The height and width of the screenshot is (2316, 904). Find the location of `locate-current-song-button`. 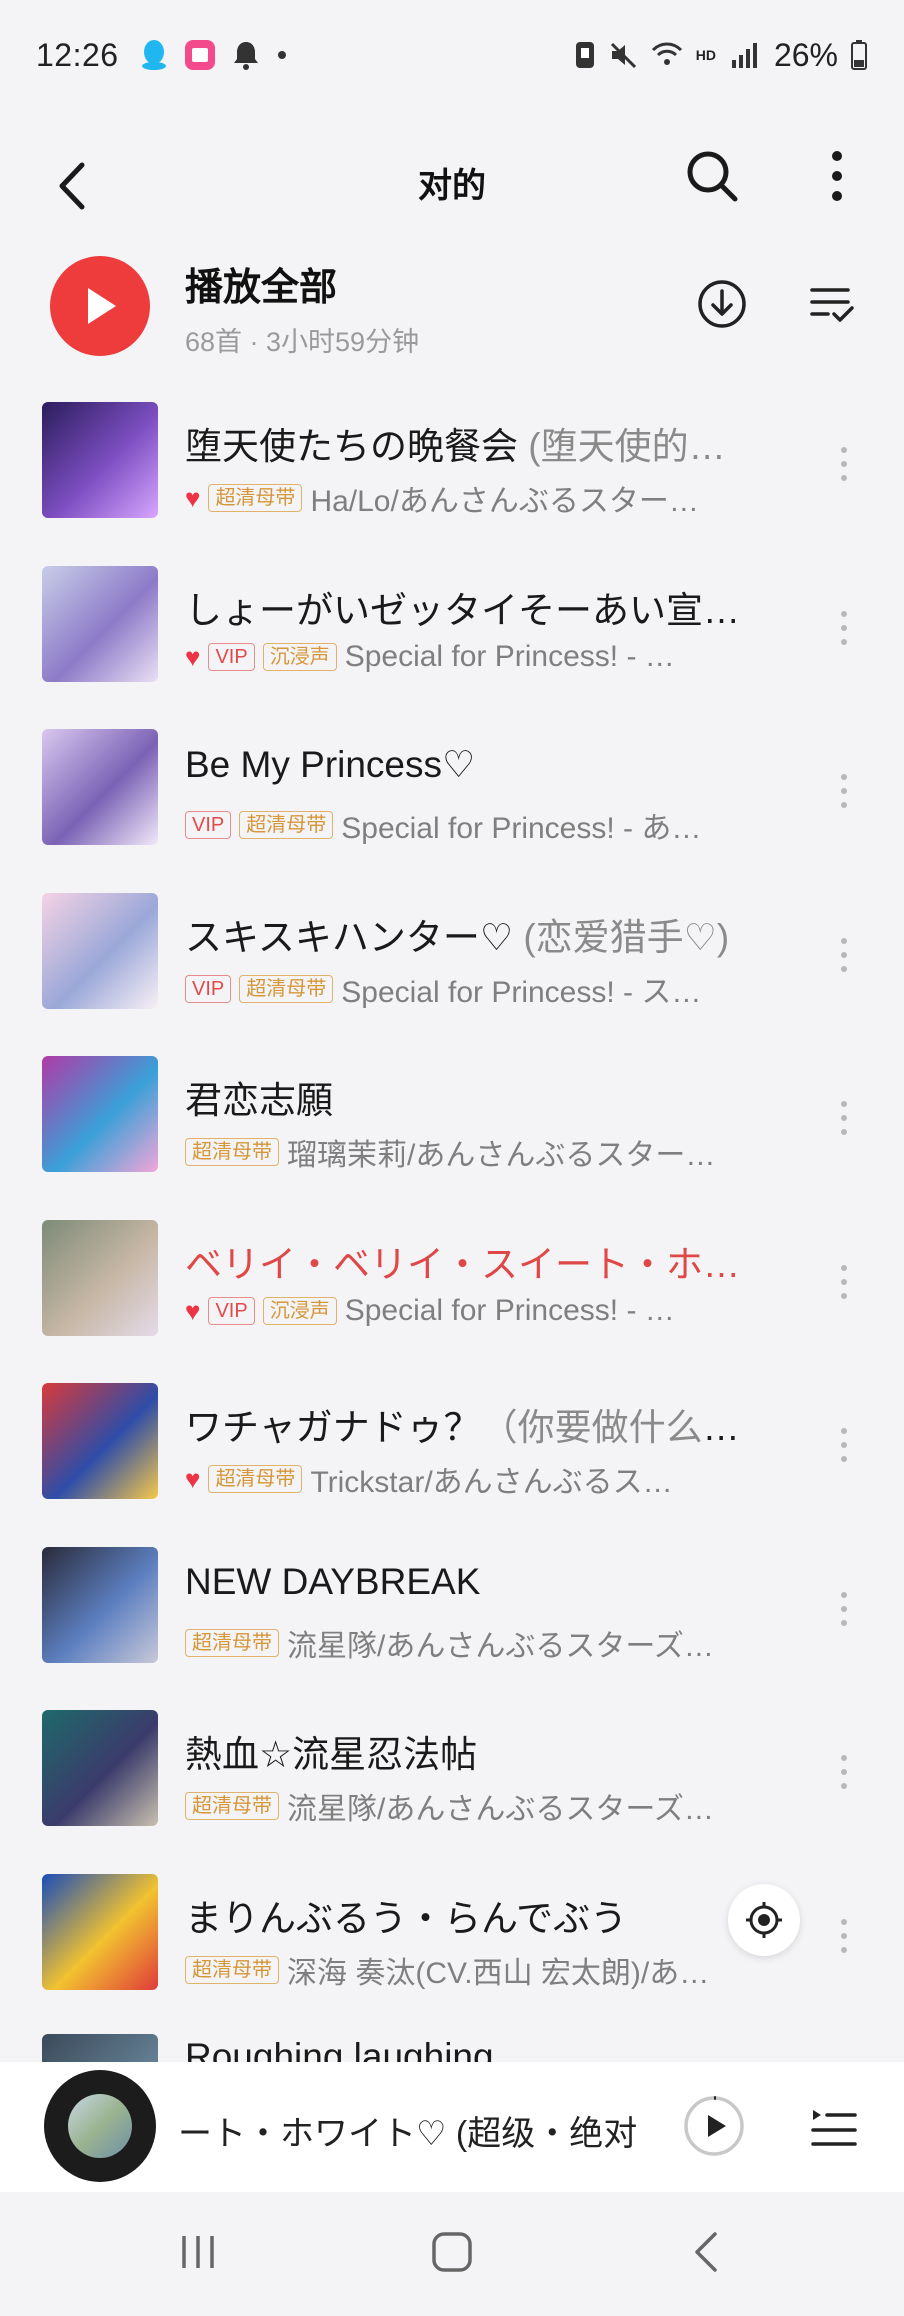

locate-current-song-button is located at coordinates (764, 1920).